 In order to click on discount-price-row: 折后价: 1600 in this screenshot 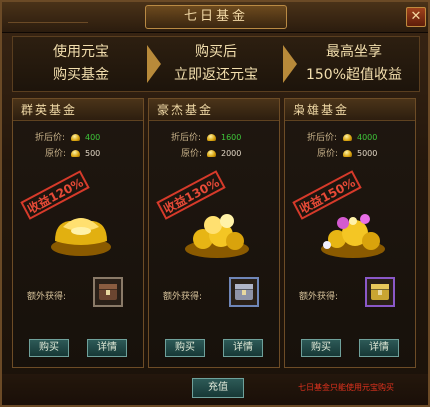, I will do `click(218, 138)`.